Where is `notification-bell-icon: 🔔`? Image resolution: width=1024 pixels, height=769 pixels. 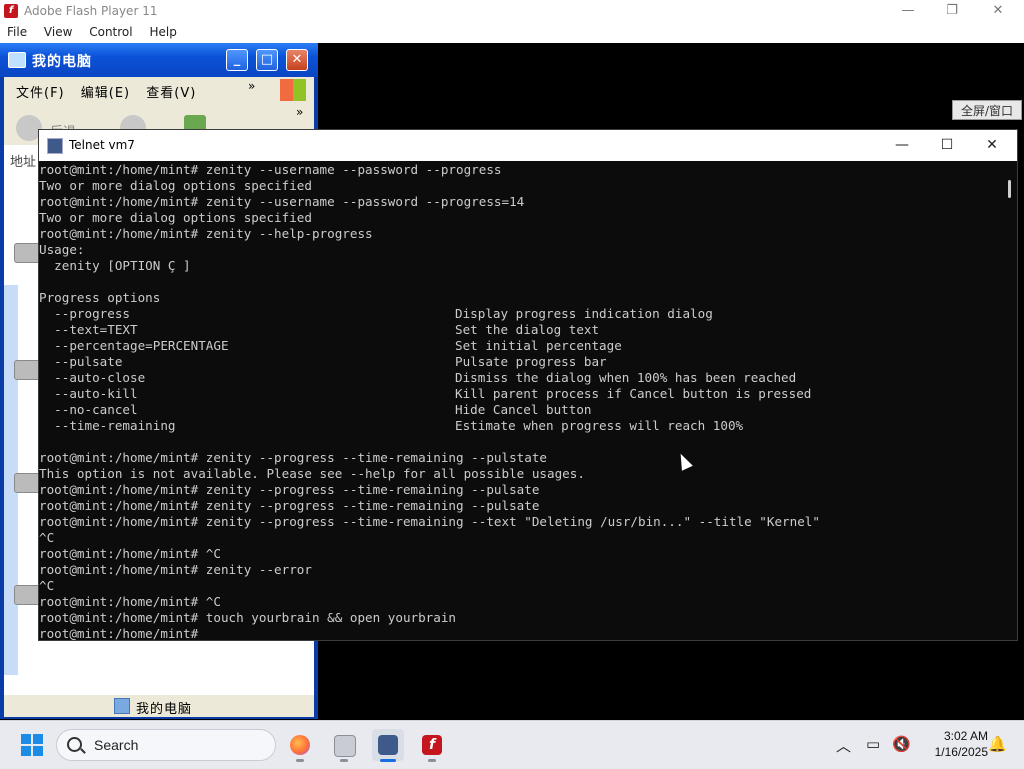 notification-bell-icon: 🔔 is located at coordinates (997, 744).